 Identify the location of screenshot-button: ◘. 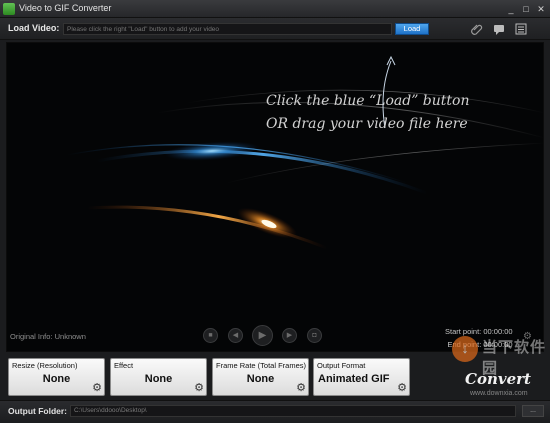
(314, 335).